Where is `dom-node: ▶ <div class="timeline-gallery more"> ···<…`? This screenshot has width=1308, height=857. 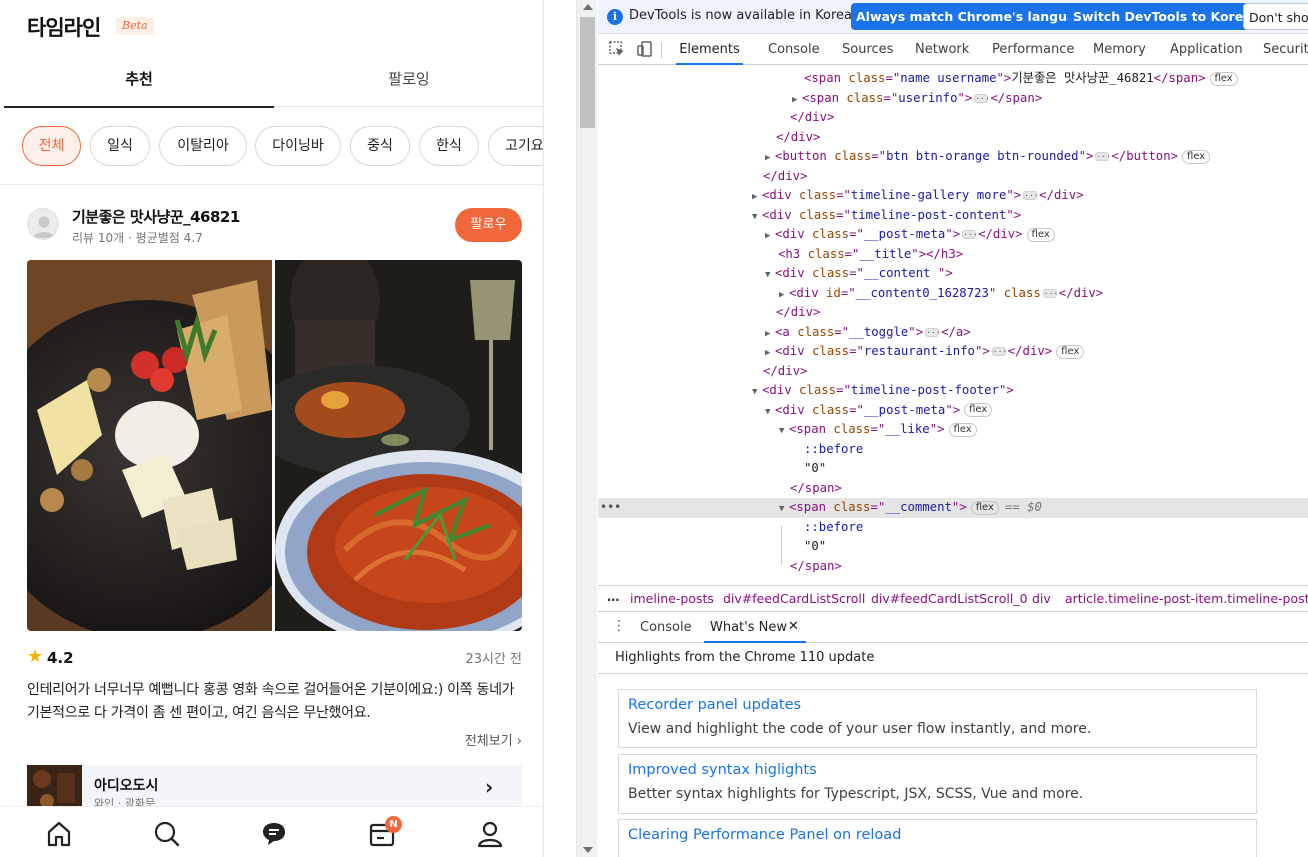
dom-node: ▶ <div class="timeline-gallery more"> ···<… is located at coordinates (953, 196).